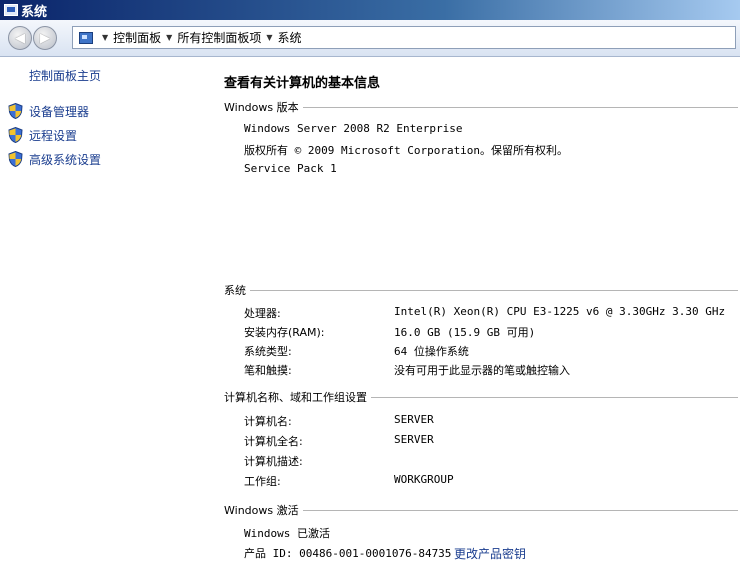 This screenshot has width=740, height=578. Describe the element at coordinates (287, 533) in the screenshot. I see `activation-status: Windows 已激活` at that location.